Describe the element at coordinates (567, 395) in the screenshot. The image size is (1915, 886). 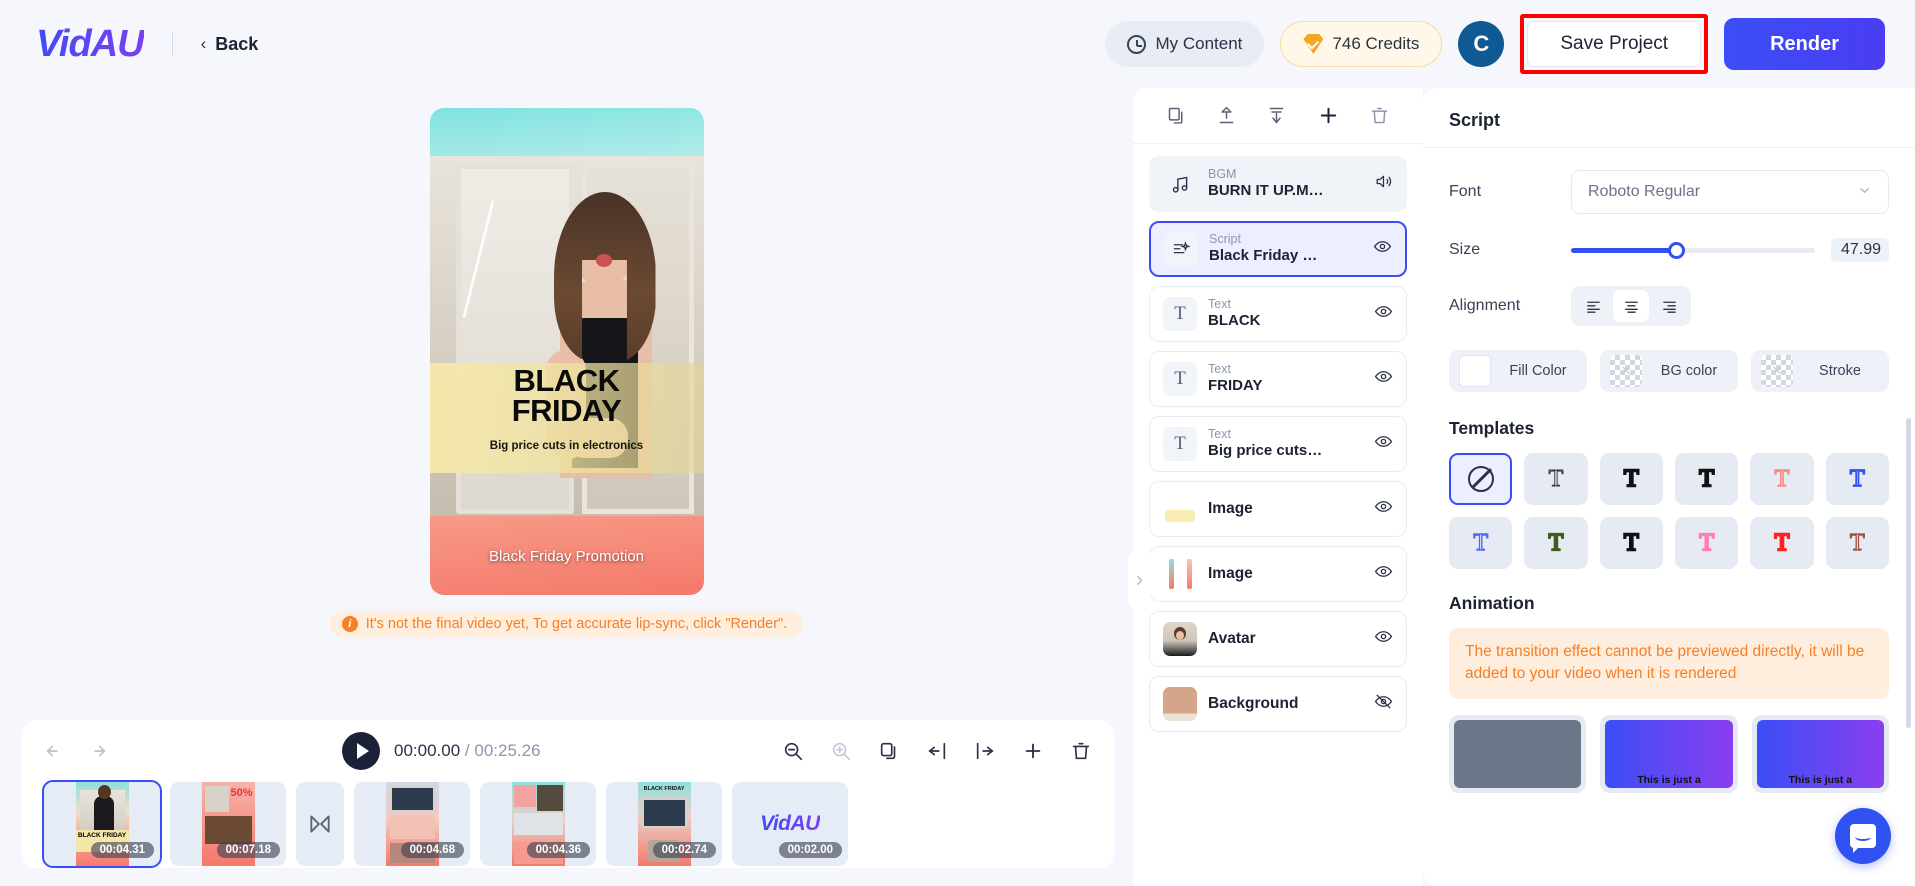
I see `preview-title-text: BLACK FRIDAY` at that location.